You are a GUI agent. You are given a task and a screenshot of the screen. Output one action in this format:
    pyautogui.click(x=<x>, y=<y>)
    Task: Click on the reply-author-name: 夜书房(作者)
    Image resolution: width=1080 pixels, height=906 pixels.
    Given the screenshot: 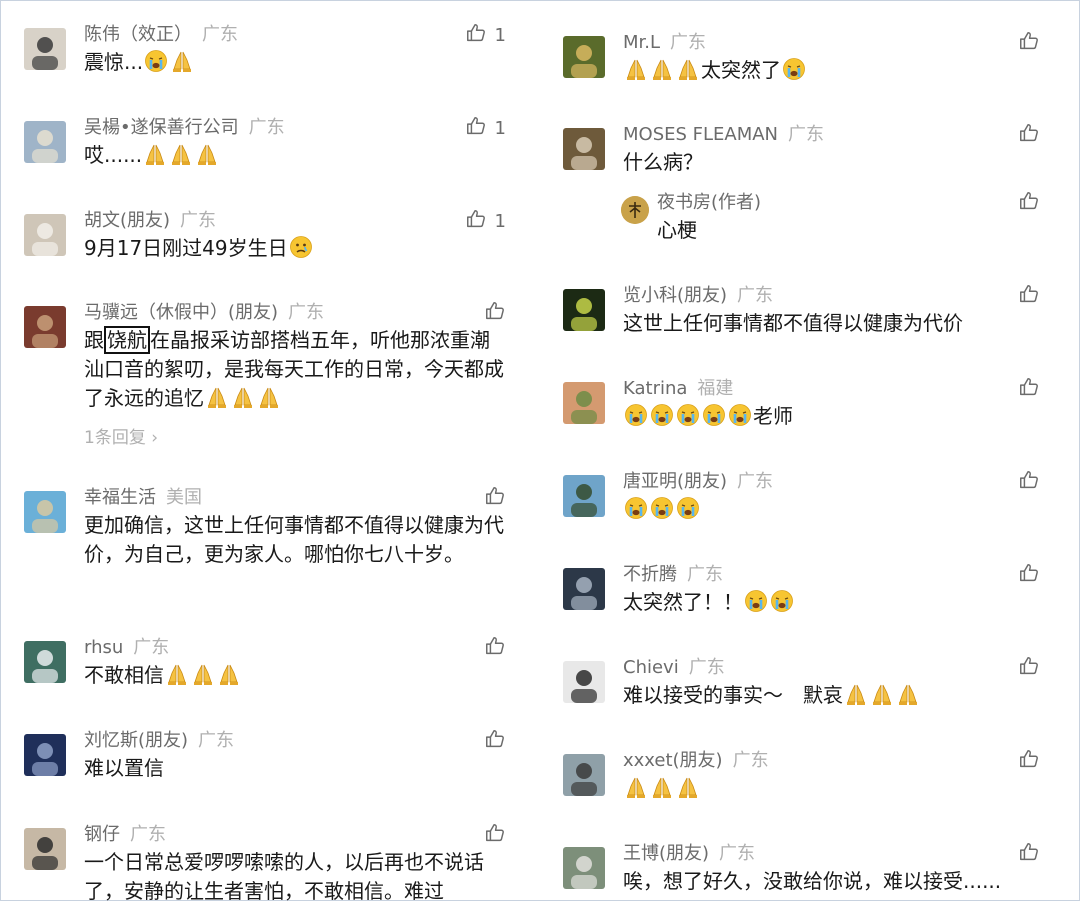 What is the action you would take?
    pyautogui.click(x=709, y=202)
    